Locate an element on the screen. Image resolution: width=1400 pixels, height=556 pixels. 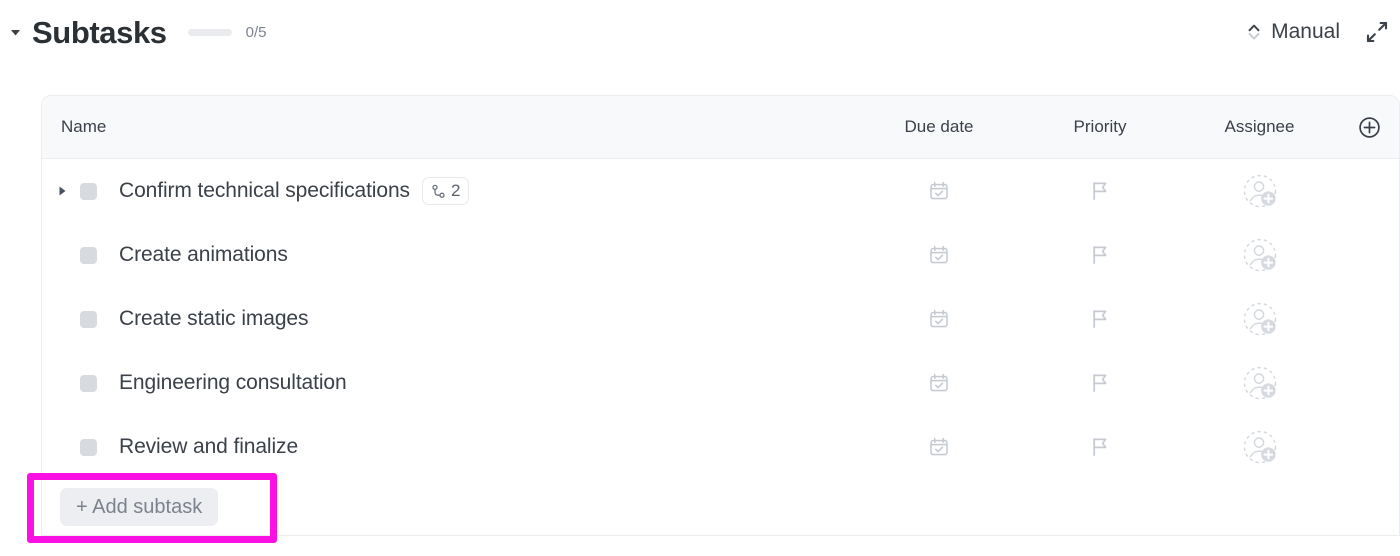
plus-circle-icon is located at coordinates (1369, 127).